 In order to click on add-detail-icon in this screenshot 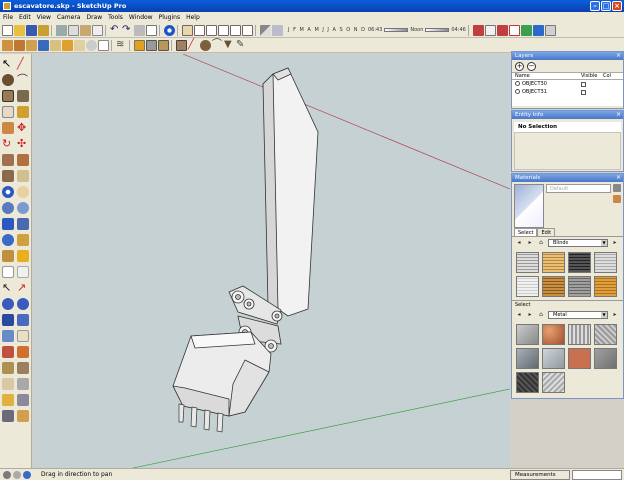, I will do `click(67, 45)`.